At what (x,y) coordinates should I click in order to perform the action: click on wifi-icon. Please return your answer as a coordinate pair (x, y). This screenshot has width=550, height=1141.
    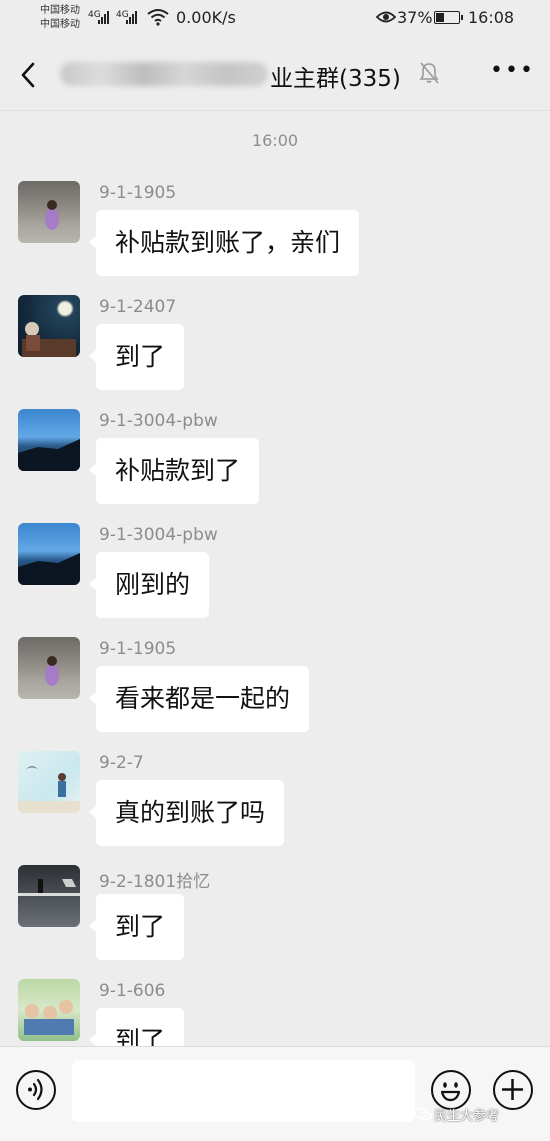
    Looking at the image, I should click on (158, 17).